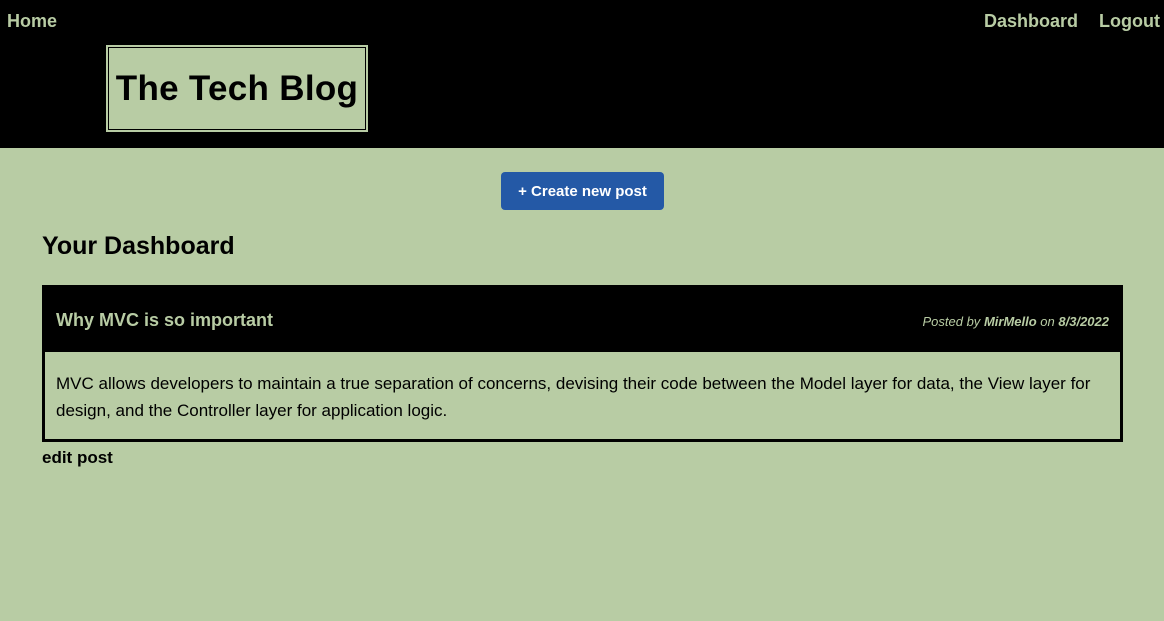 The width and height of the screenshot is (1164, 621). I want to click on post-date: 8/3/2022, so click(1083, 321).